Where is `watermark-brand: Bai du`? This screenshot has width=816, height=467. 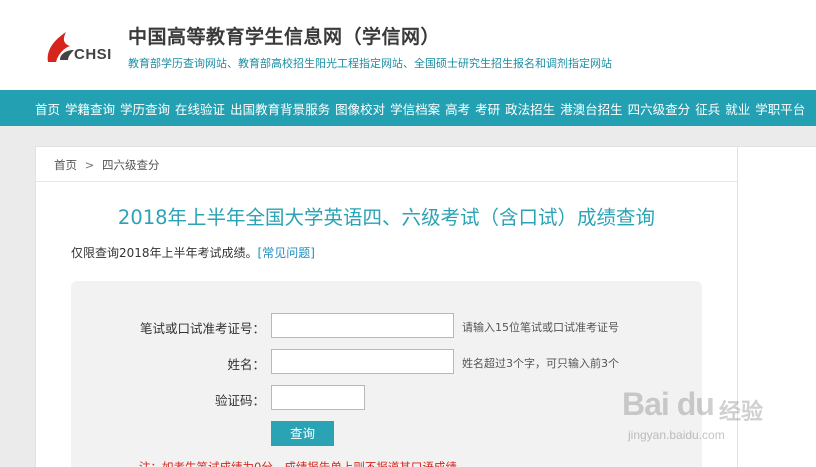
watermark-brand: Bai du is located at coordinates (668, 404).